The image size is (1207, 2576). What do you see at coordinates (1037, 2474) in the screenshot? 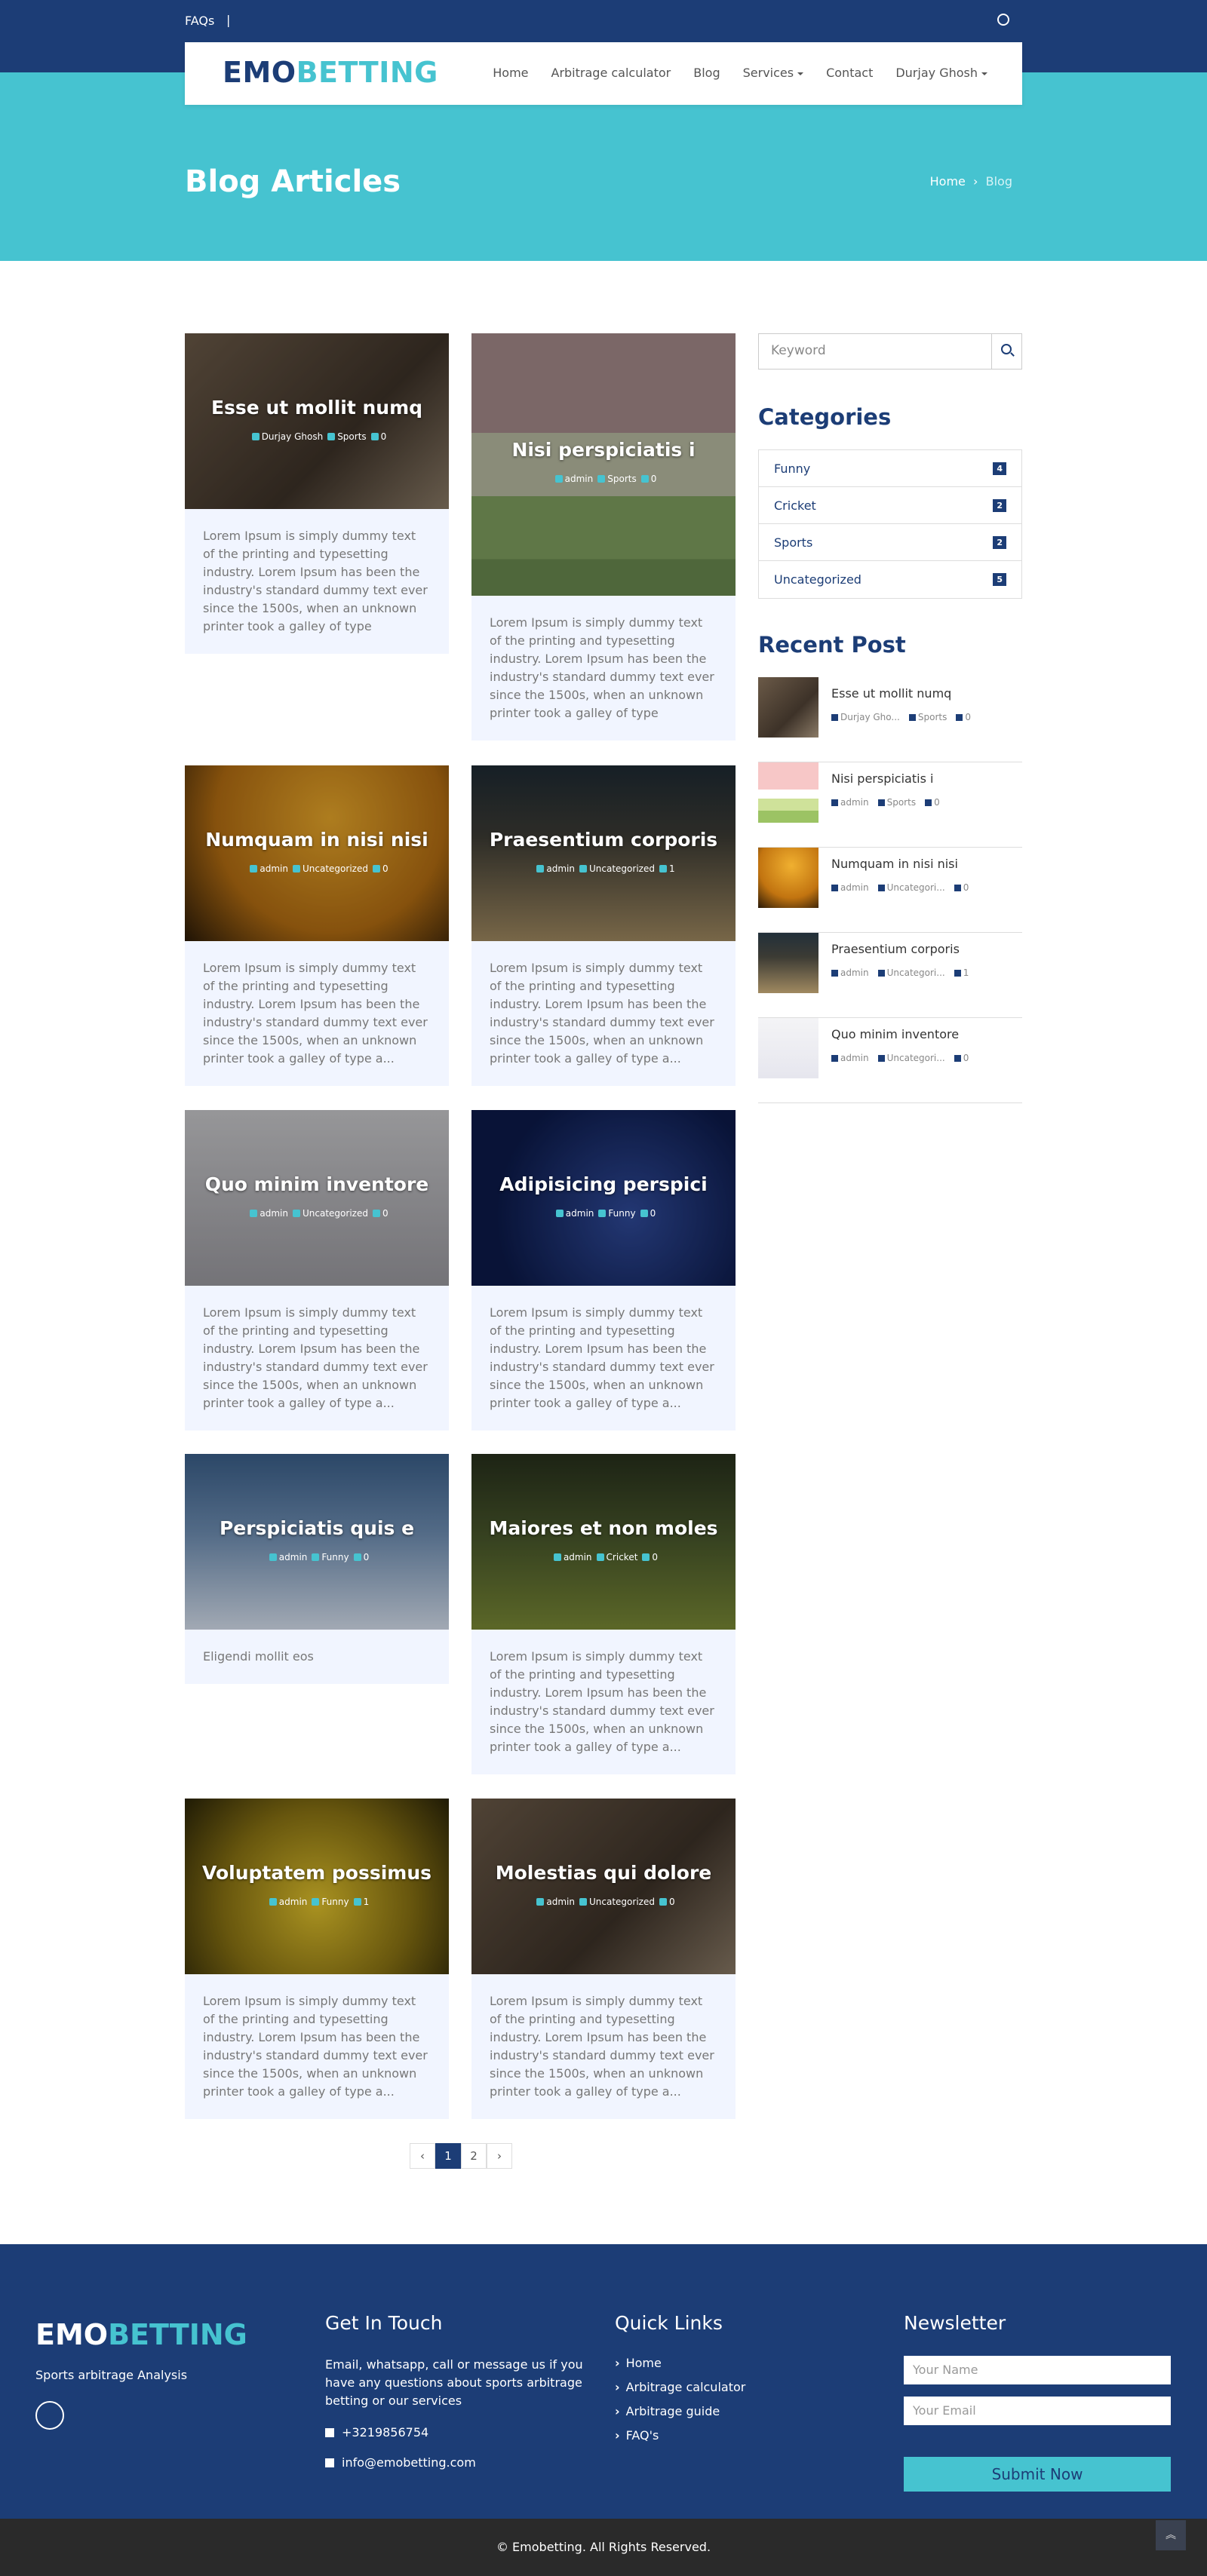
I see `submit-now-button: Submit Now` at bounding box center [1037, 2474].